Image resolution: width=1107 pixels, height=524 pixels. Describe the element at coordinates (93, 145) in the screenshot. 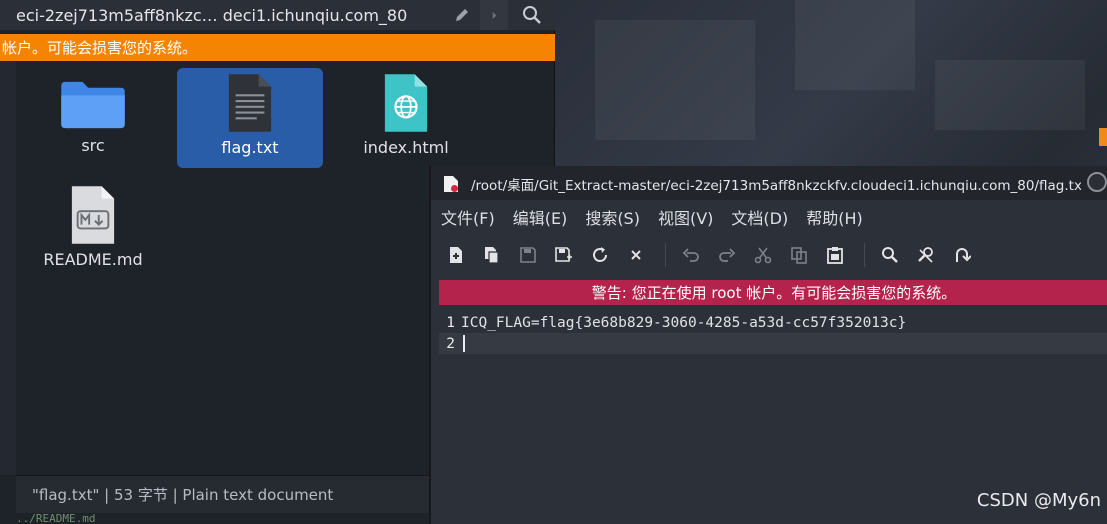

I see `file-label: src` at that location.